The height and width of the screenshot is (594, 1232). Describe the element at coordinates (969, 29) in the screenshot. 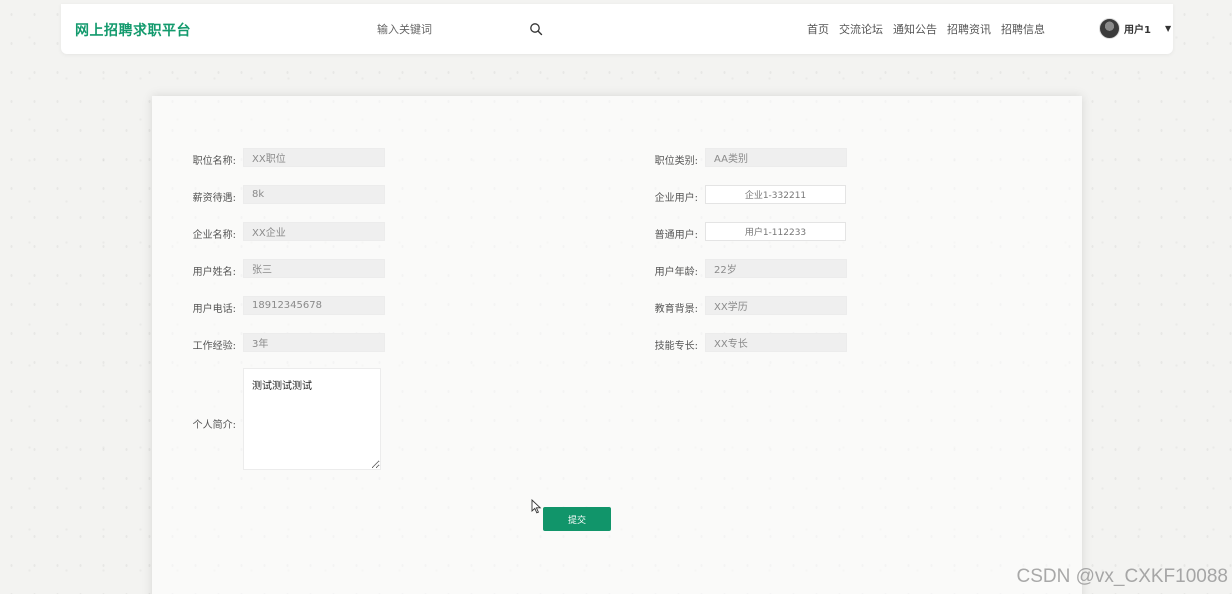

I see `nav-item-news: 招聘资讯` at that location.